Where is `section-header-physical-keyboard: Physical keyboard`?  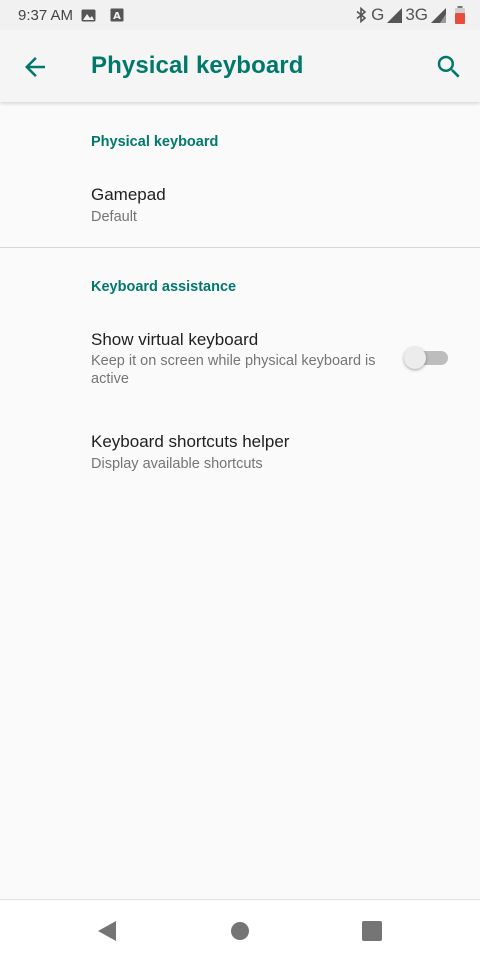 section-header-physical-keyboard: Physical keyboard is located at coordinates (155, 142).